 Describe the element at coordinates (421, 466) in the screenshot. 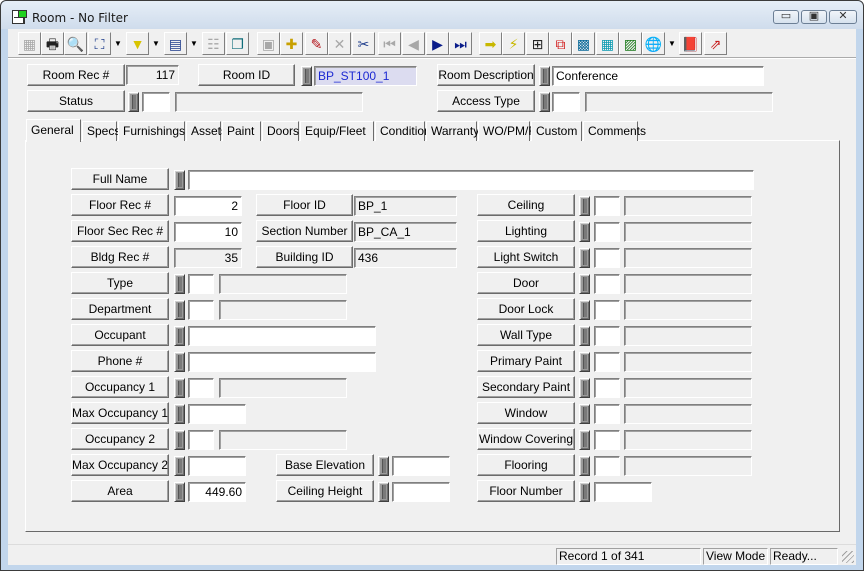

I see `base-elevation-field` at that location.